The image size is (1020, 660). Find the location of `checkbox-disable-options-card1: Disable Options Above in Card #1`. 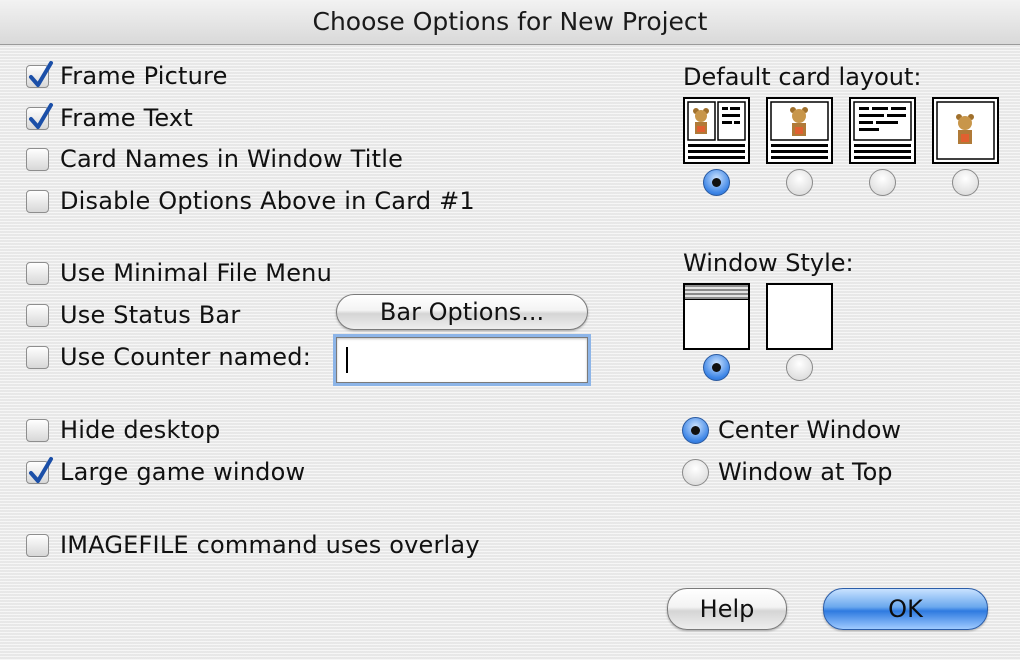

checkbox-disable-options-card1: Disable Options Above in Card #1 is located at coordinates (250, 201).